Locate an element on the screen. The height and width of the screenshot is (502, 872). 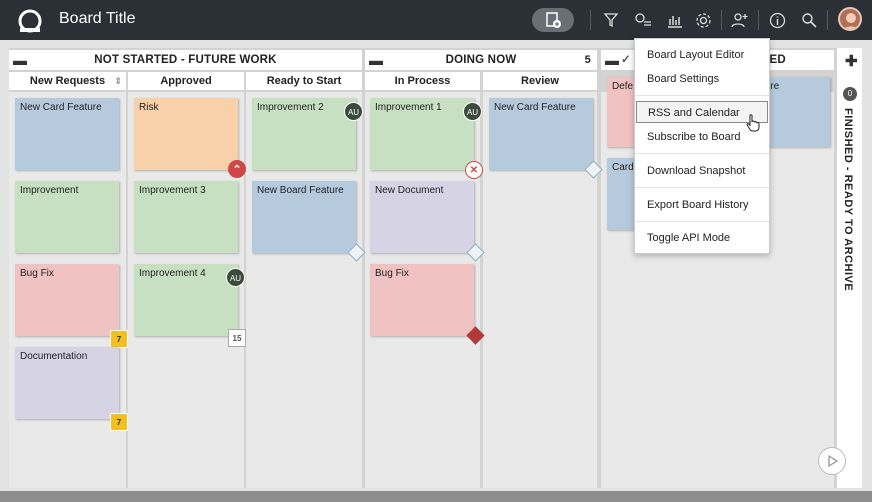
logo-icon is located at coordinates (30, 21).